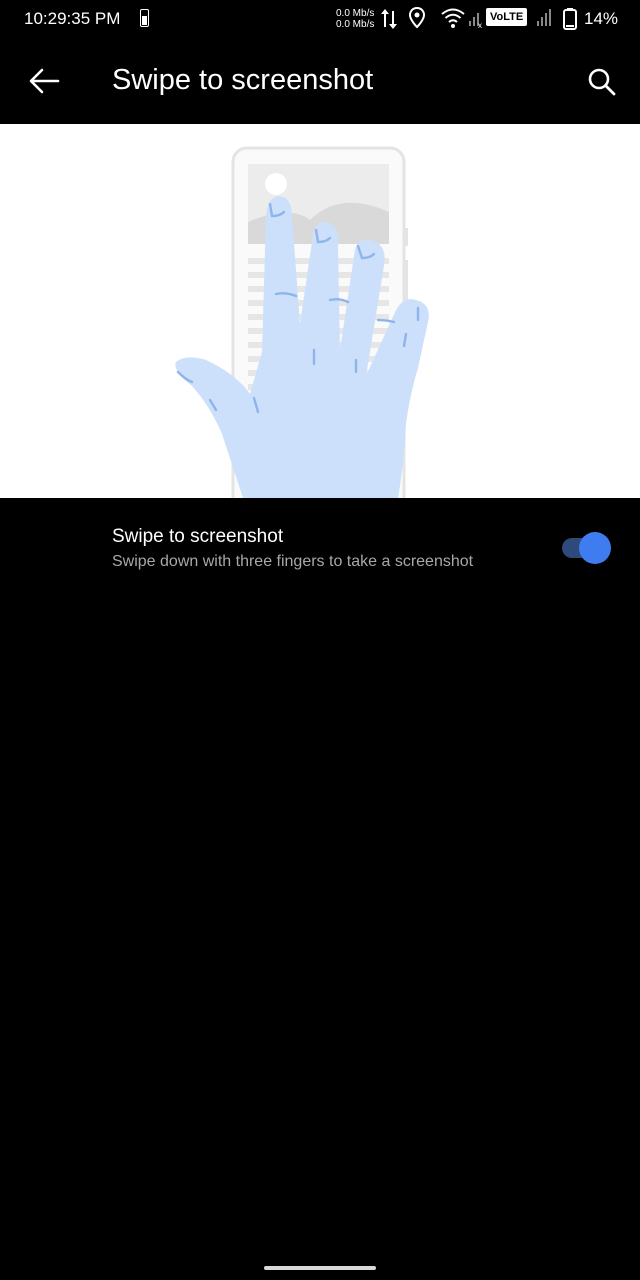  Describe the element at coordinates (595, 548) in the screenshot. I see `toggle-thumb` at that location.